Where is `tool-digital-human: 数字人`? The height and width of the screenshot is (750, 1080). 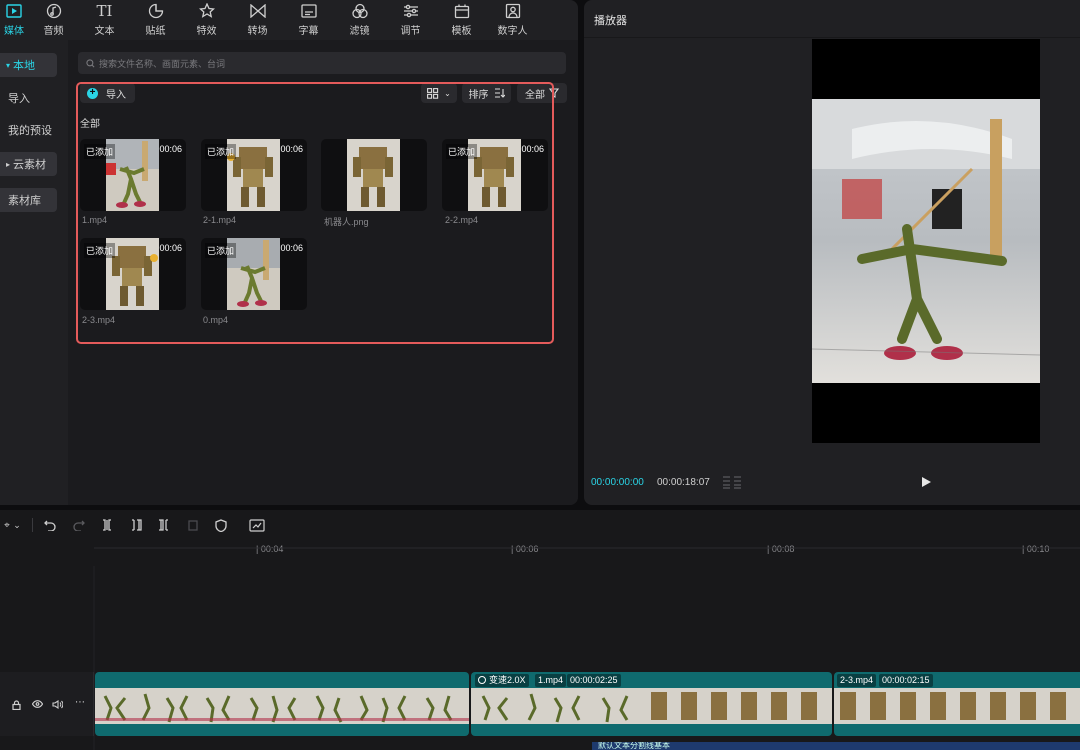
tool-digital-human: 数字人 is located at coordinates (512, 20).